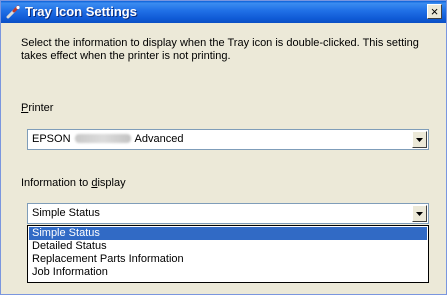 Image resolution: width=447 pixels, height=295 pixels. Describe the element at coordinates (56, 183) in the screenshot. I see `info-label-prefix: Information to` at that location.